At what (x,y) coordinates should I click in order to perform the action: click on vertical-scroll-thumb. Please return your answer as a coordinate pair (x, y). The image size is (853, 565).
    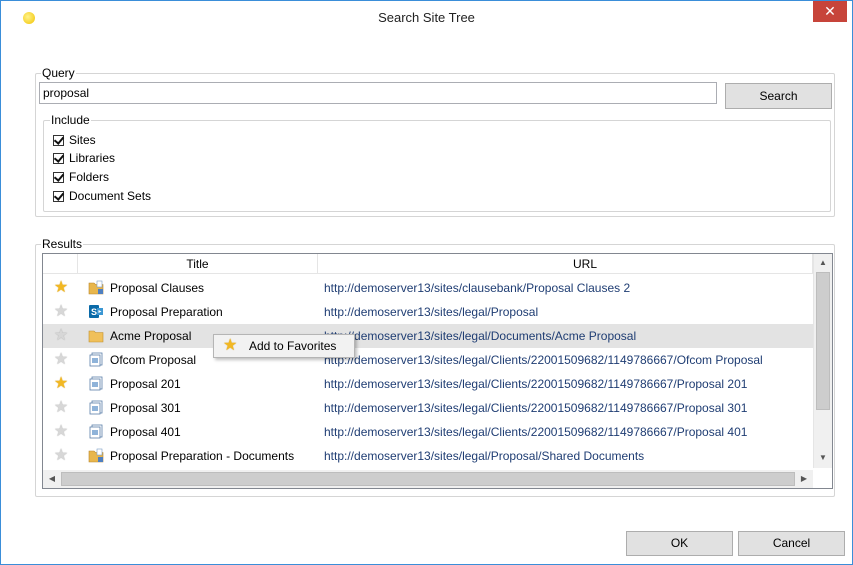
    Looking at the image, I should click on (823, 341).